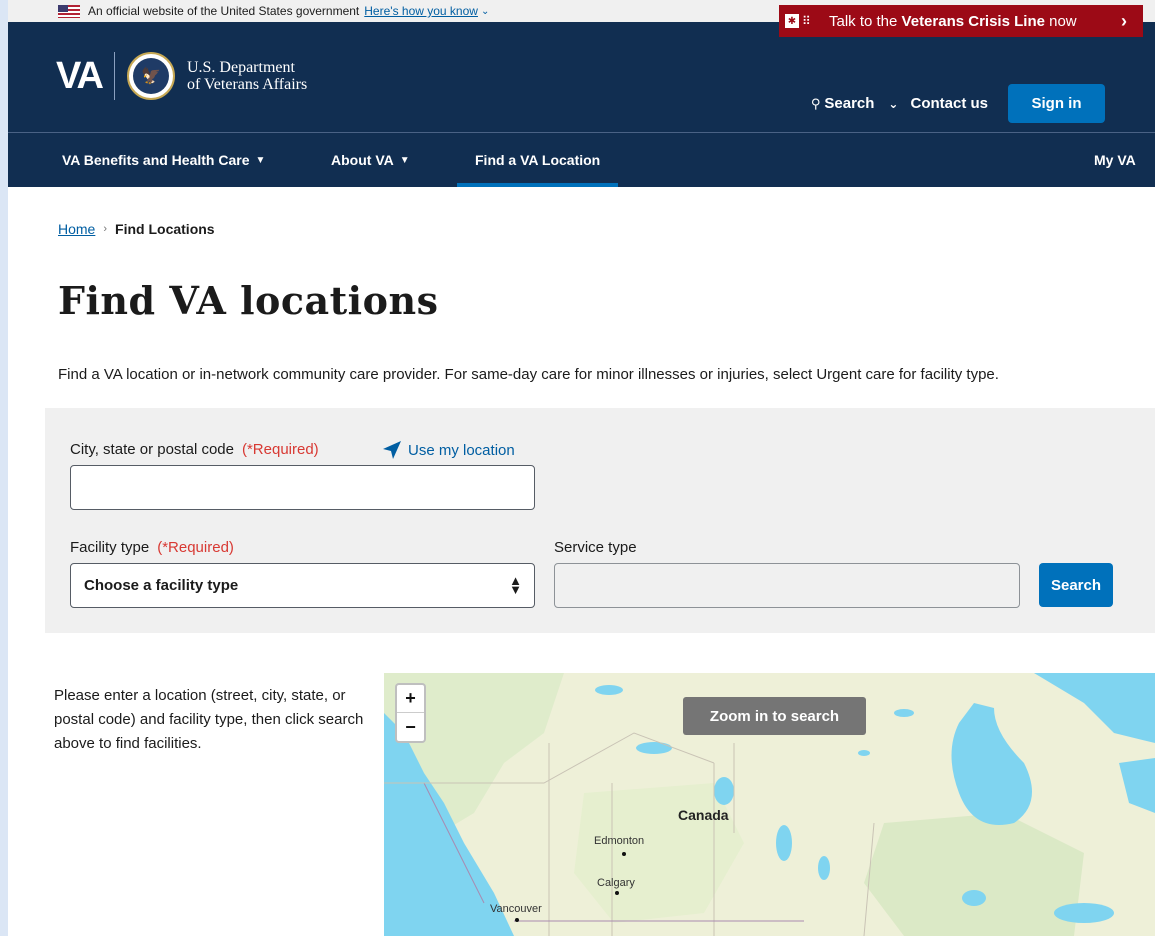 This screenshot has width=1155, height=936. What do you see at coordinates (247, 76) in the screenshot?
I see `department-name: U.S. Department of Veterans Affairs` at bounding box center [247, 76].